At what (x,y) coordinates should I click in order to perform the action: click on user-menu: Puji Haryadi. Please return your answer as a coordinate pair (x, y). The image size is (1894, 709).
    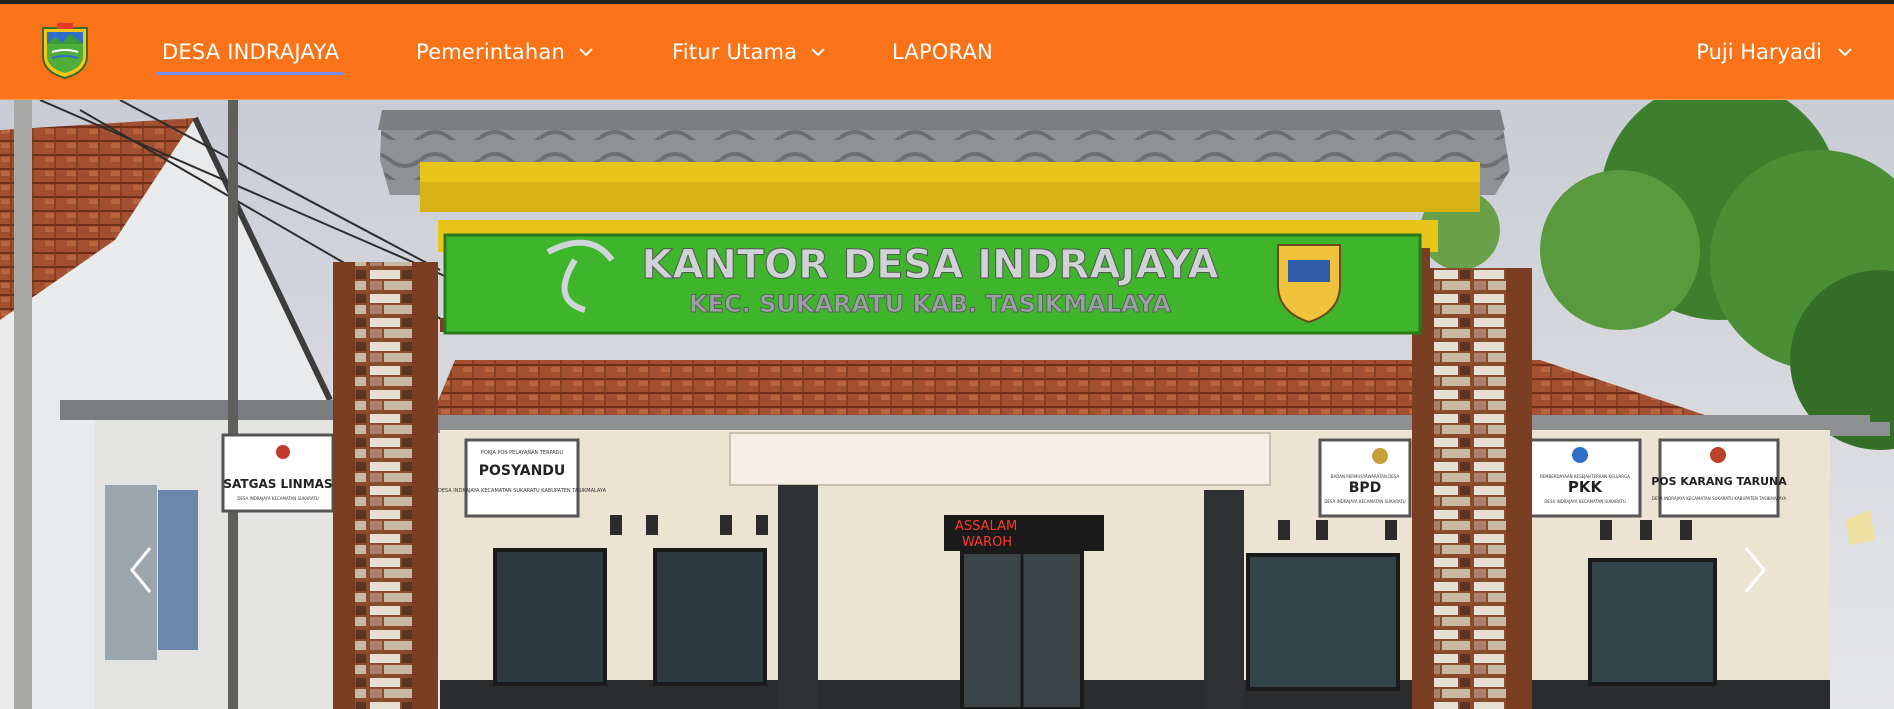
    Looking at the image, I should click on (1775, 52).